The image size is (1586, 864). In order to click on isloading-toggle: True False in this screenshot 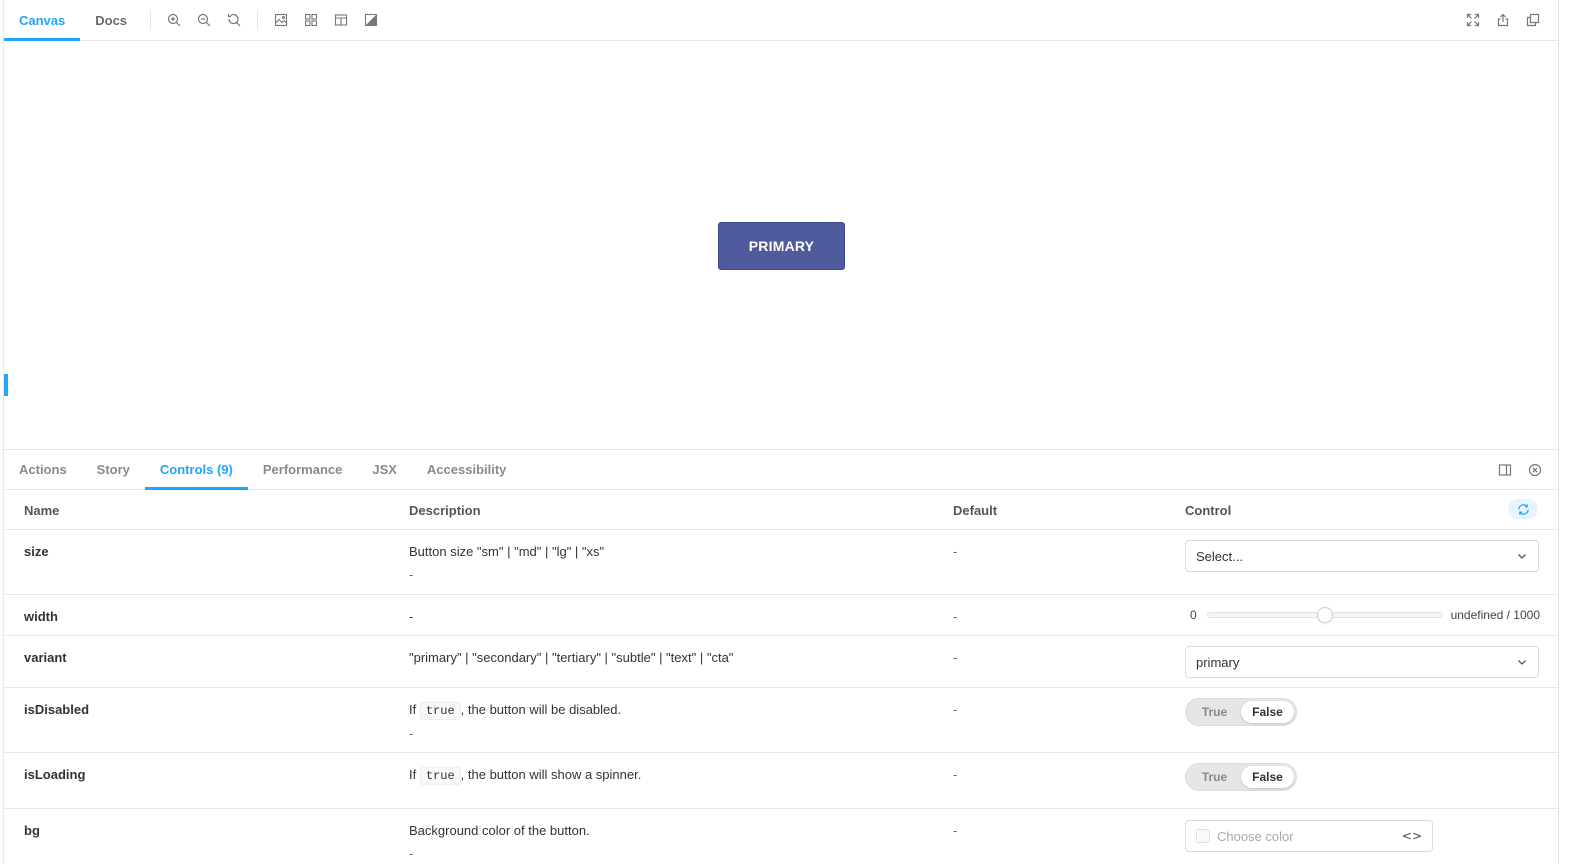, I will do `click(1241, 777)`.